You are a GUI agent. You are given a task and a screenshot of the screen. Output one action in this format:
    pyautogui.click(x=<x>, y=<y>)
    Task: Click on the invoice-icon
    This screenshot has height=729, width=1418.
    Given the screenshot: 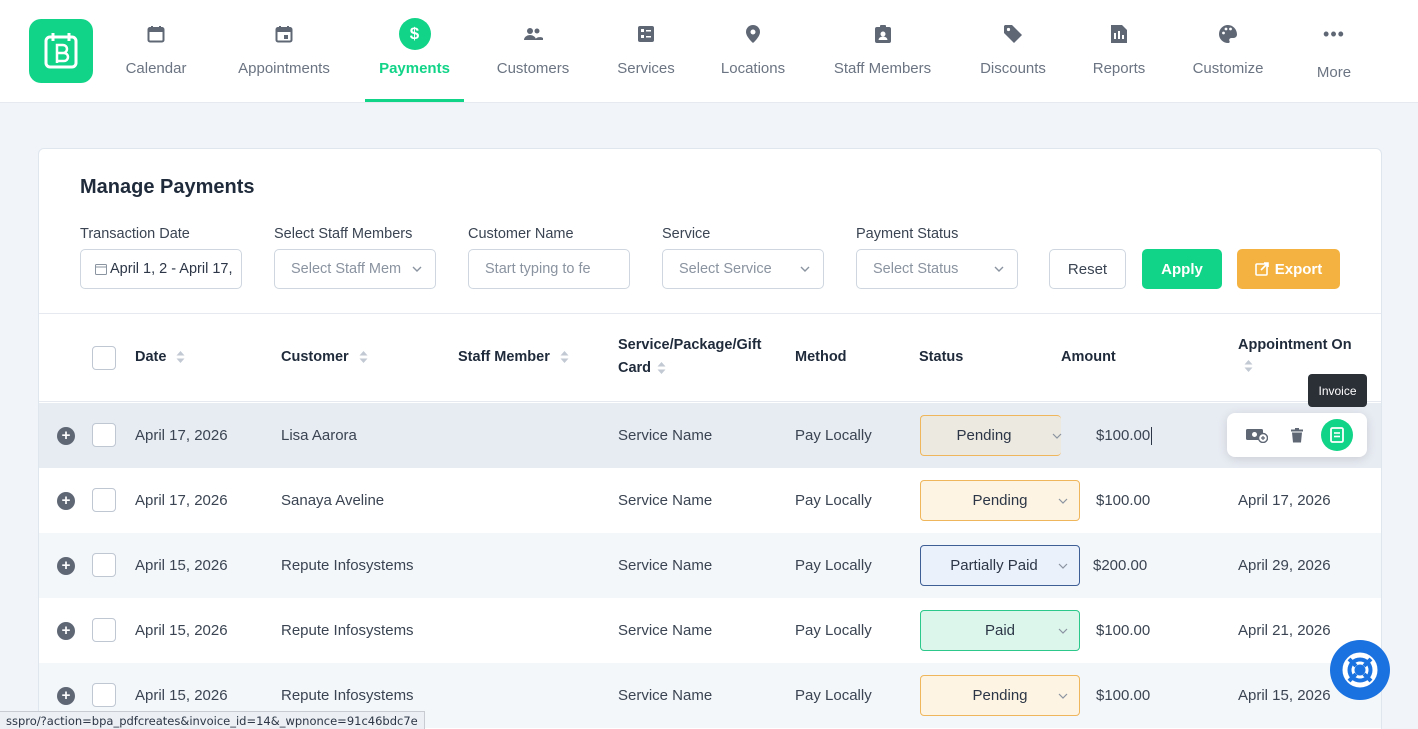 What is the action you would take?
    pyautogui.click(x=1337, y=435)
    